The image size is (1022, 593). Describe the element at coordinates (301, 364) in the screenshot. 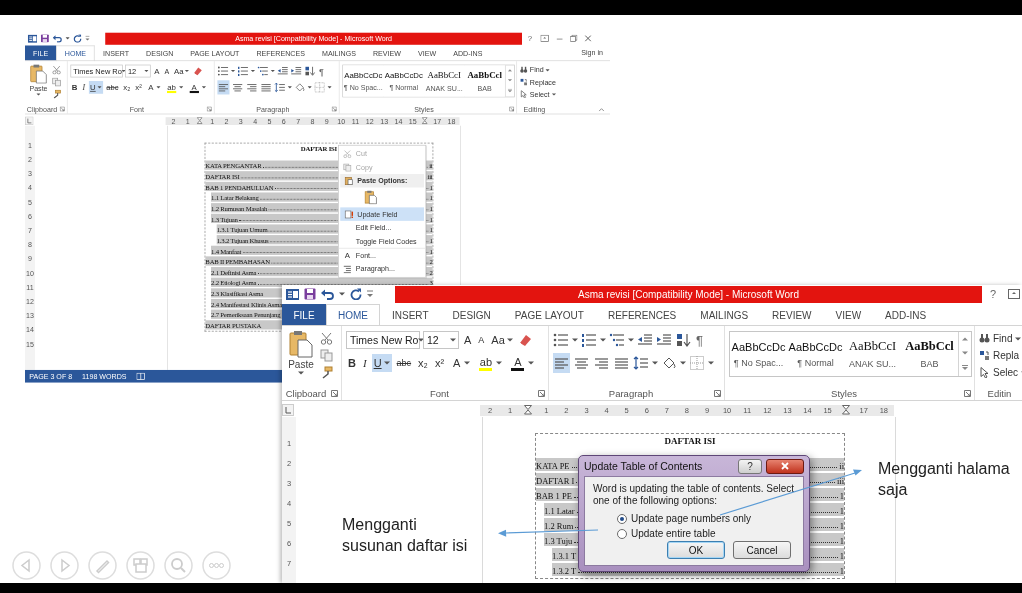

I see `paste-button: Paste` at that location.